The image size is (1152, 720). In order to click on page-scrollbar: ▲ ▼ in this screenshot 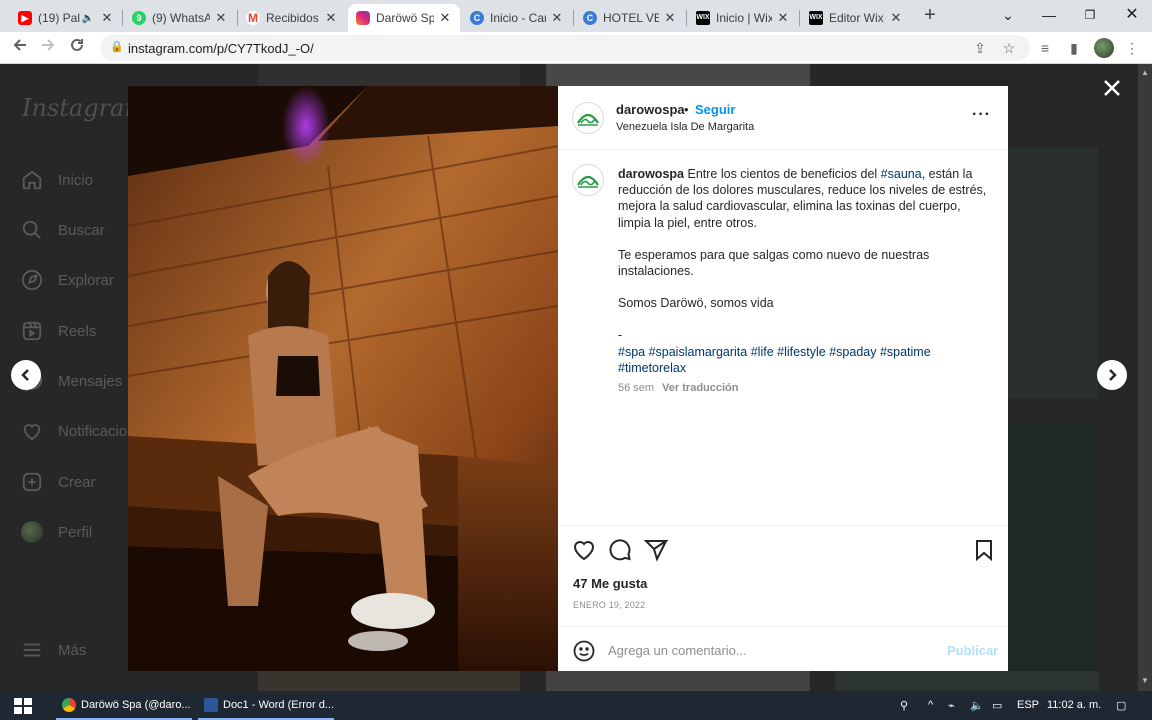, I will do `click(1145, 377)`.